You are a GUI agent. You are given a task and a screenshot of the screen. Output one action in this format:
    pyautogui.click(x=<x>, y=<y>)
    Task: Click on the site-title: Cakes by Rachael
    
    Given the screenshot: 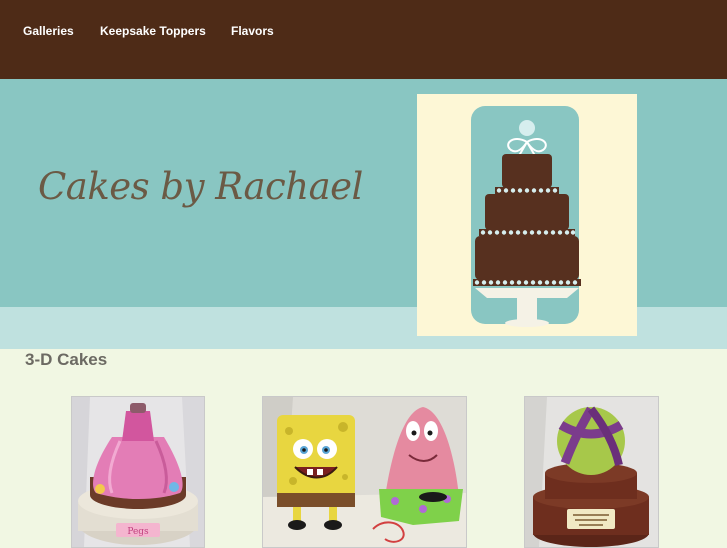 What is the action you would take?
    pyautogui.click(x=200, y=186)
    